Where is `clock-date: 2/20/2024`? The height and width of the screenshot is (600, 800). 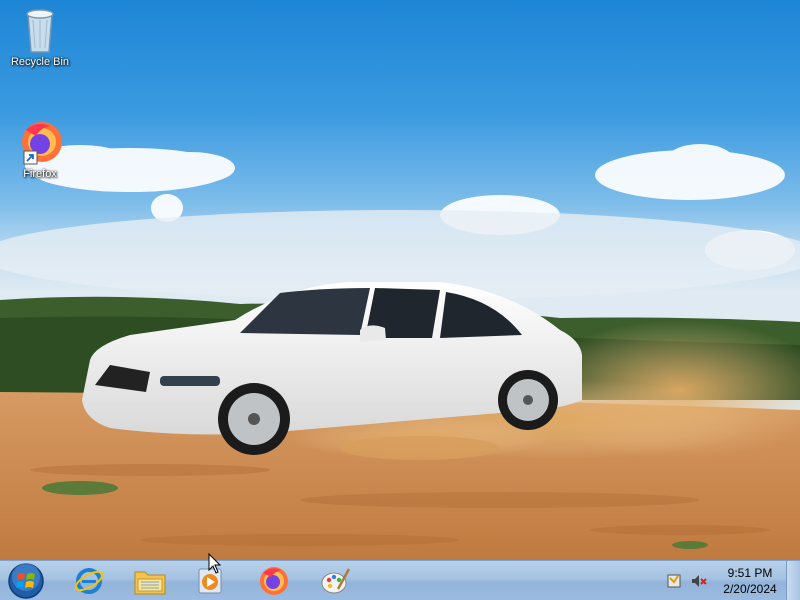 clock-date: 2/20/2024 is located at coordinates (750, 589).